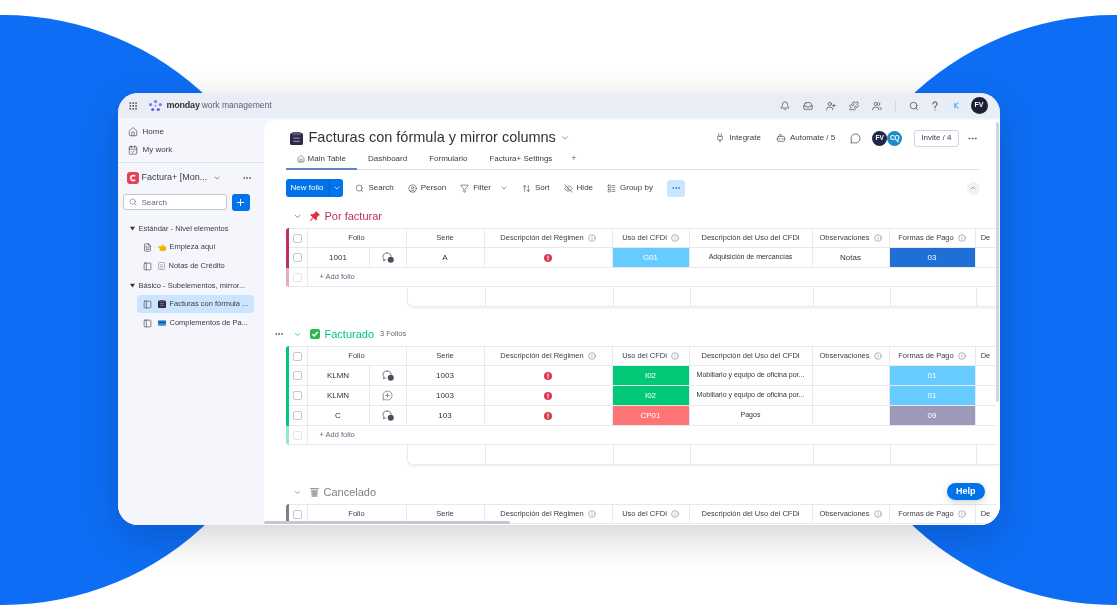 The width and height of the screenshot is (1117, 615). What do you see at coordinates (353, 216) in the screenshot?
I see `group-title: Por facturar` at bounding box center [353, 216].